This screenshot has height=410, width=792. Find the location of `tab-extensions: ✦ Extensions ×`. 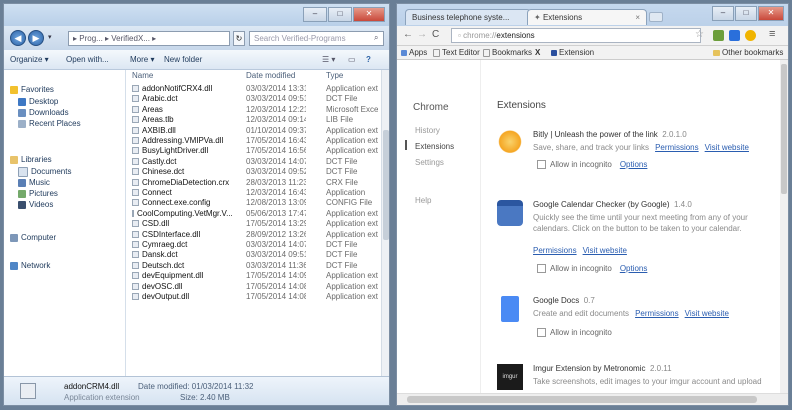

tab-extensions: ✦ Extensions × is located at coordinates (587, 17).